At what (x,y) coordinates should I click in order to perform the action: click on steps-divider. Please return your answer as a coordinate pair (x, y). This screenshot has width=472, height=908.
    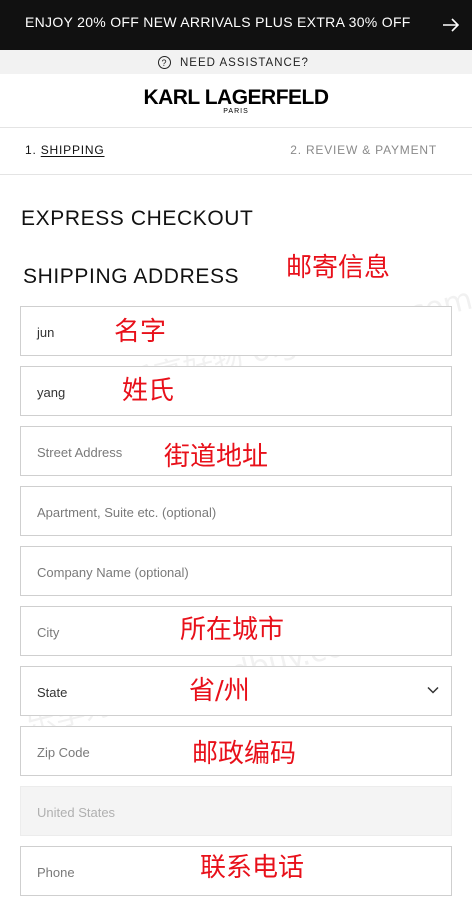
    Looking at the image, I should click on (236, 174).